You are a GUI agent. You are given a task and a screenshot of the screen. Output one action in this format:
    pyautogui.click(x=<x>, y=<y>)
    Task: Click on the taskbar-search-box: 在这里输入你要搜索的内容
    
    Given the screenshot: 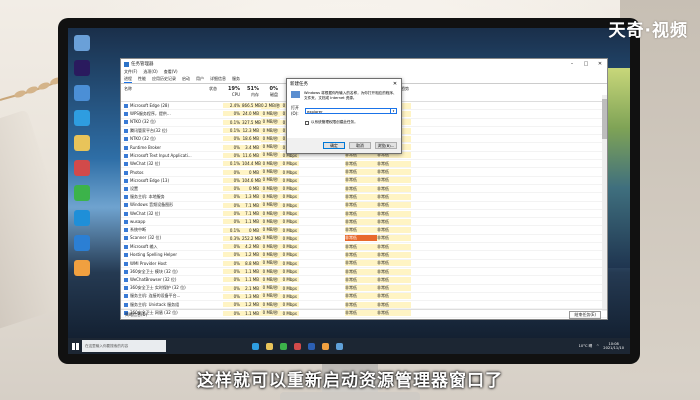 What is the action you would take?
    pyautogui.click(x=124, y=346)
    